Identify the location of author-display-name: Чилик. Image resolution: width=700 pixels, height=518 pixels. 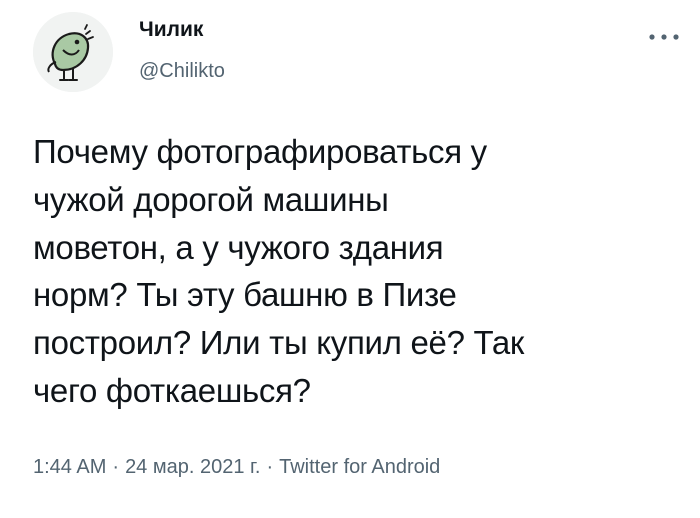
(182, 30).